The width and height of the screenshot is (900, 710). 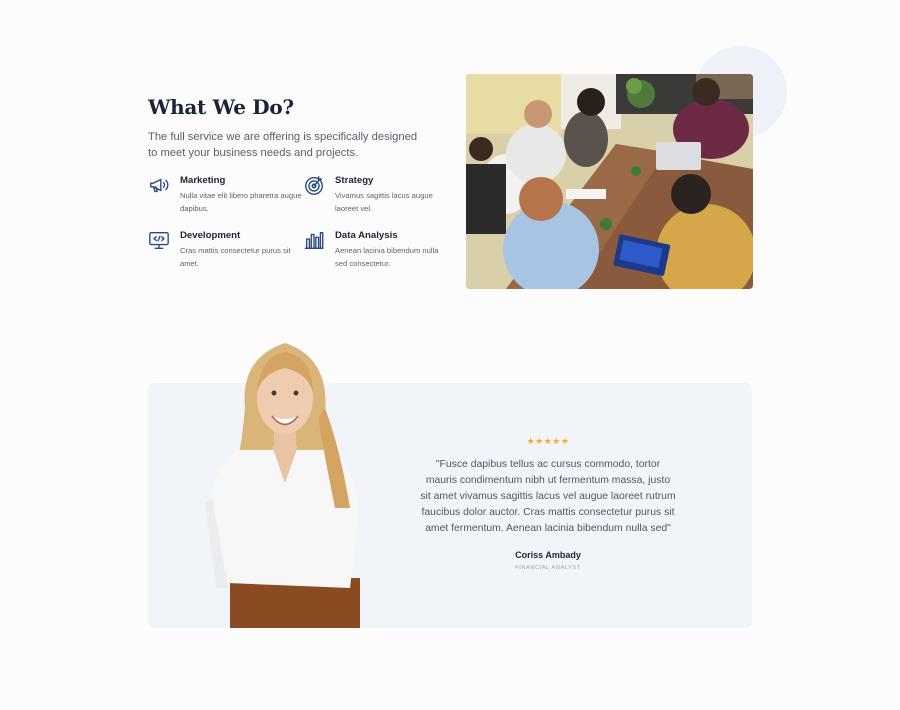 I want to click on bar-chart-icon, so click(x=314, y=240).